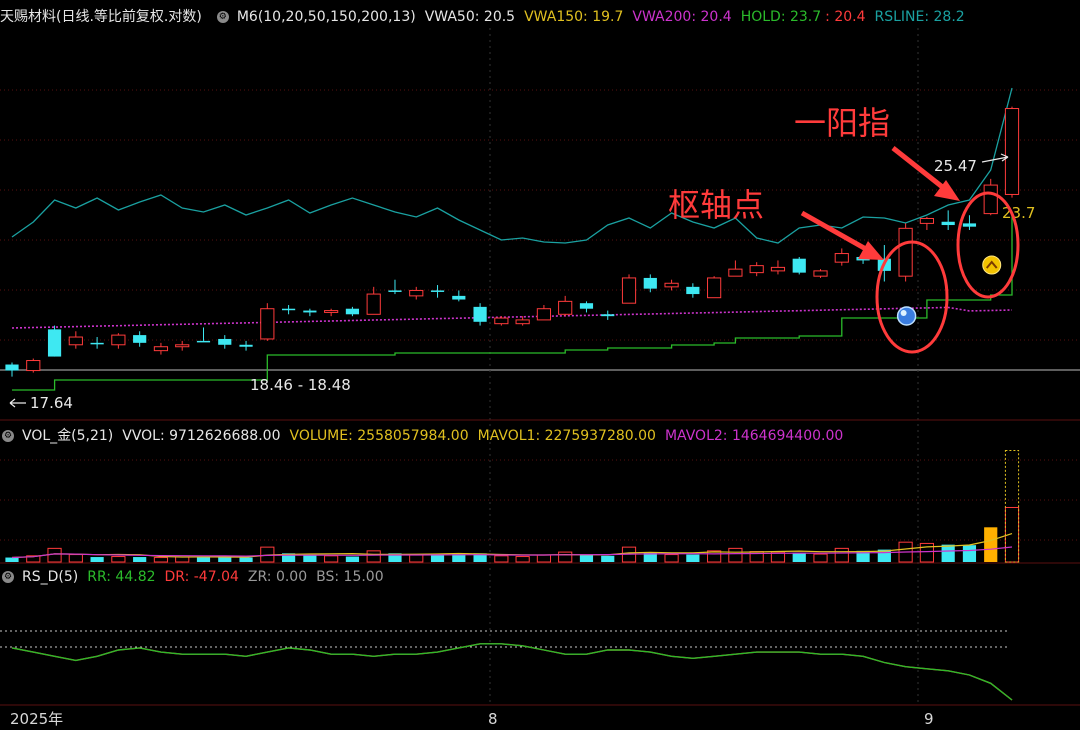  What do you see at coordinates (929, 719) in the screenshot?
I see `x-axis-label: 9` at bounding box center [929, 719].